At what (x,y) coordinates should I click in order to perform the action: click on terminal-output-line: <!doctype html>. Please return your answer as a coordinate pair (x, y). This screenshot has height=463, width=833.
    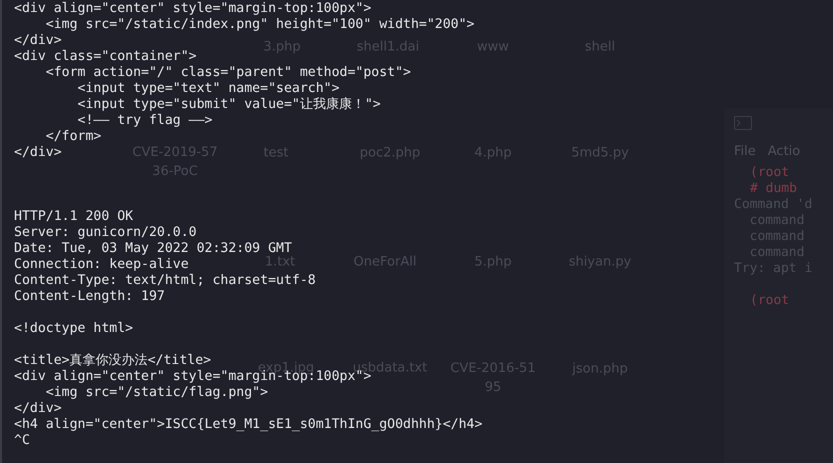
    Looking at the image, I should click on (74, 329).